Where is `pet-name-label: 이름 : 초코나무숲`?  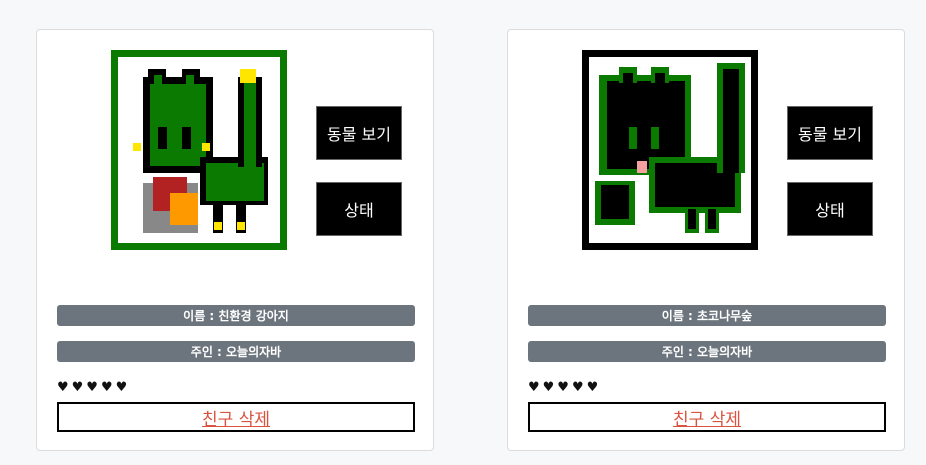 pet-name-label: 이름 : 초코나무숲 is located at coordinates (707, 315).